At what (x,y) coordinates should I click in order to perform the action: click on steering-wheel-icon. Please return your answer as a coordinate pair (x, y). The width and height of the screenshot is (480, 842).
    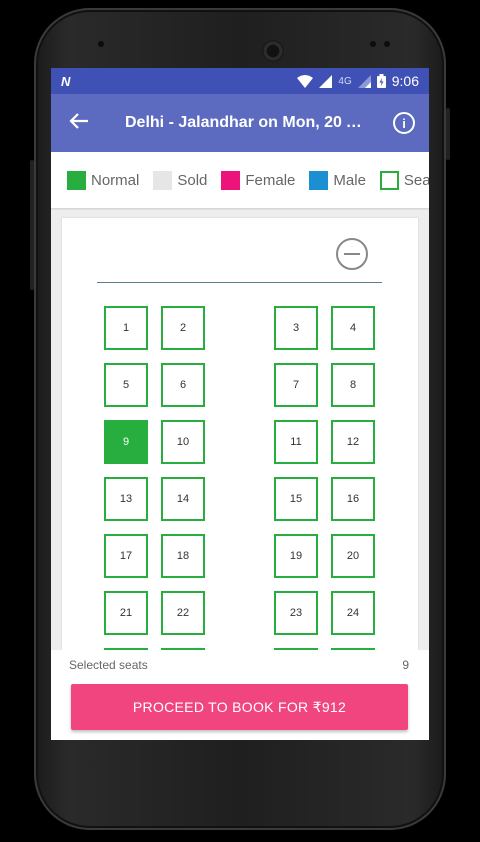
    Looking at the image, I should click on (352, 254).